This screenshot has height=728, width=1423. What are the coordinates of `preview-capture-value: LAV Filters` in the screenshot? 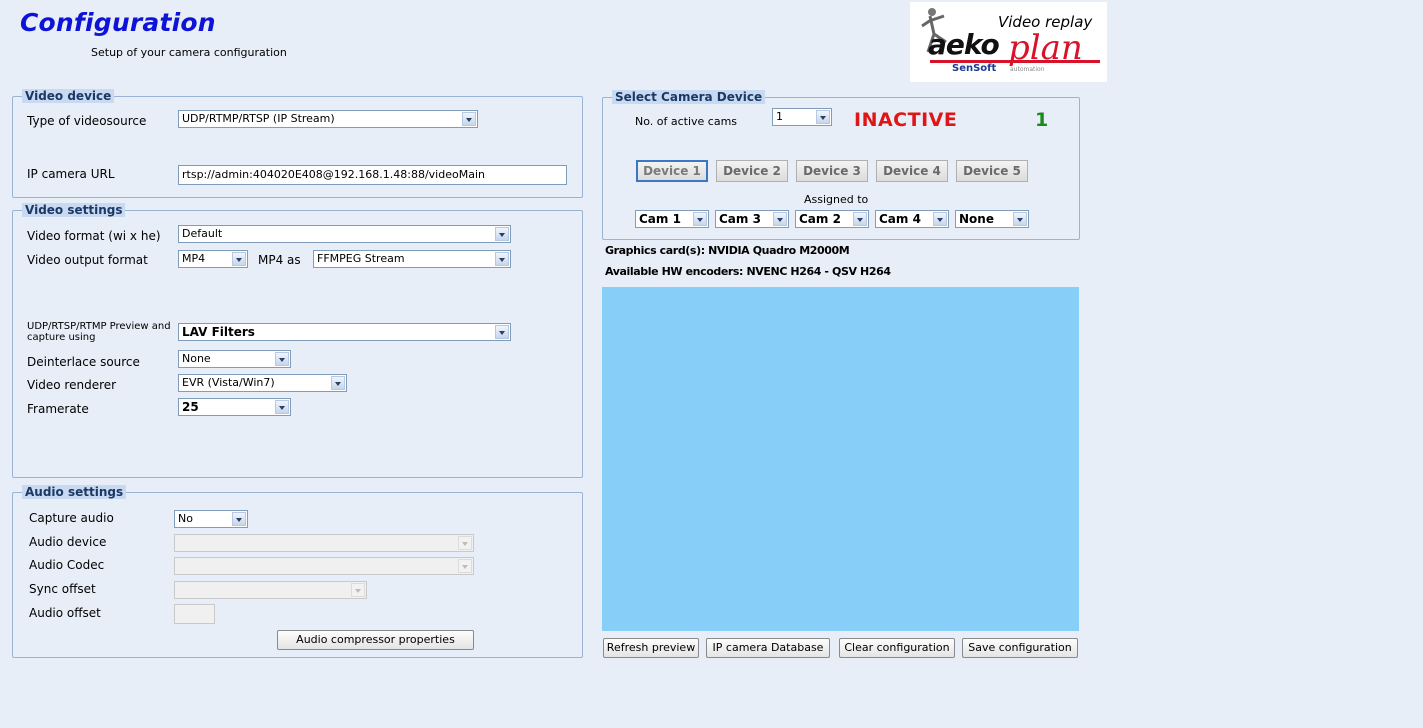 It's located at (218, 332).